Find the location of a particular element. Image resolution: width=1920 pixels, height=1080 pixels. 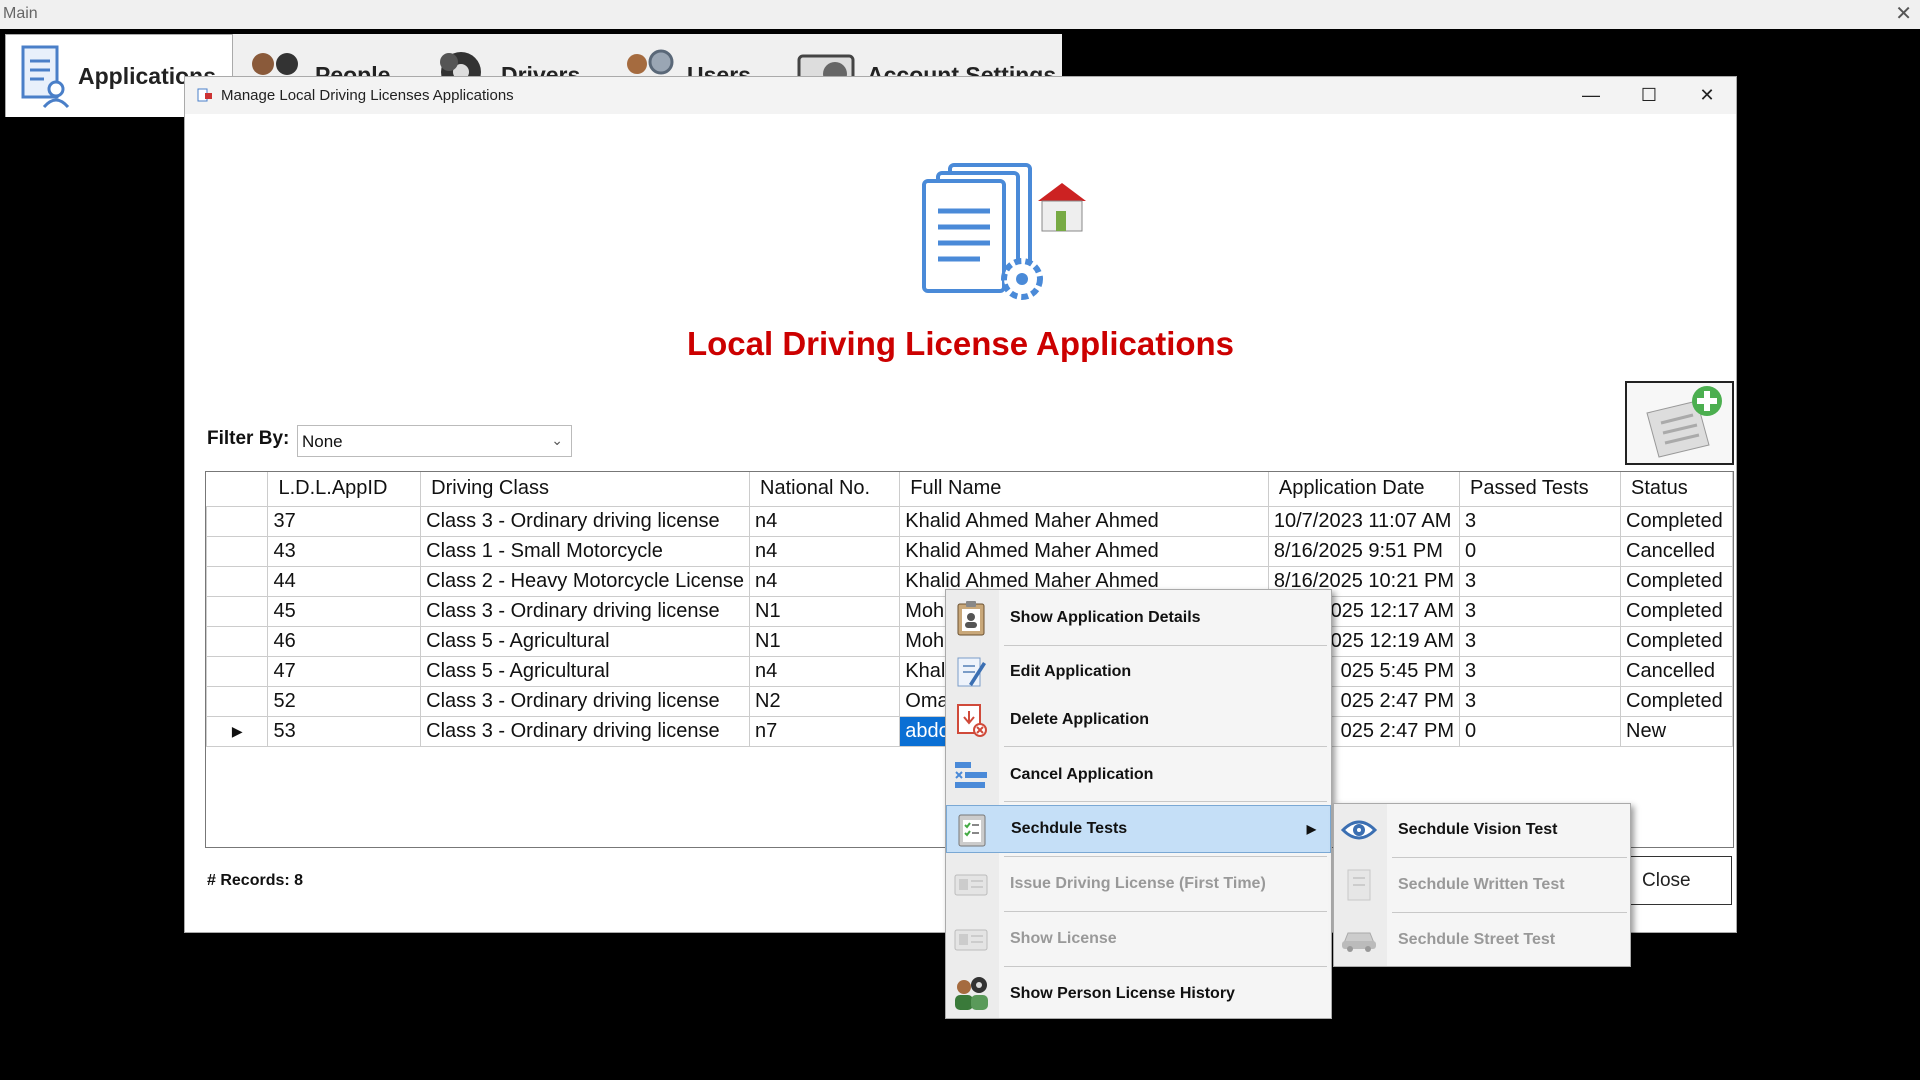

car-icon is located at coordinates (1359, 942).